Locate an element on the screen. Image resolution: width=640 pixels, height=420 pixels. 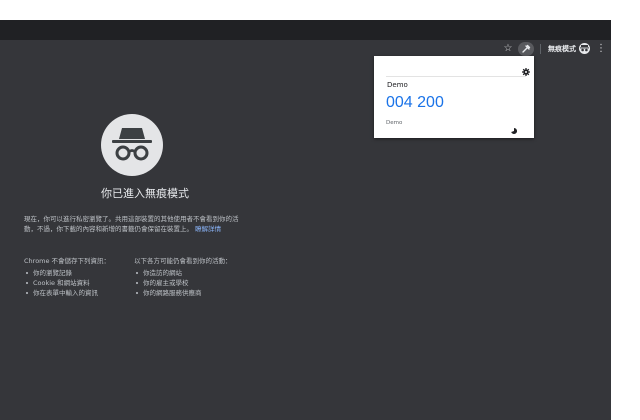
authenticator-extension-icon is located at coordinates (526, 49).